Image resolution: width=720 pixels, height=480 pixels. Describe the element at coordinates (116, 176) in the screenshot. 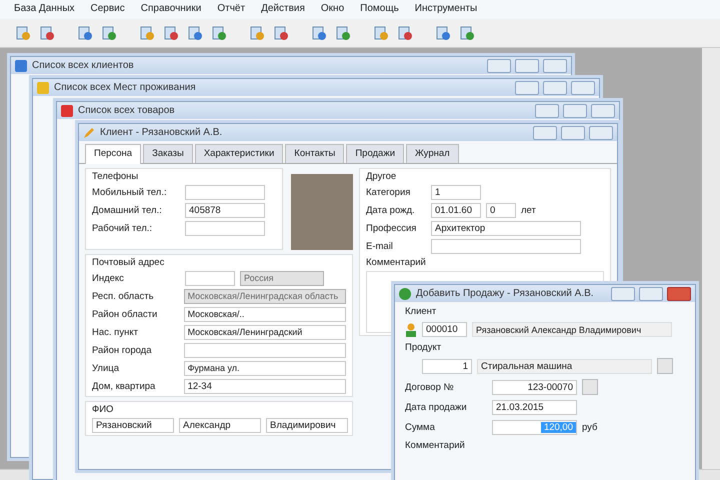

I see `group-title: Телефоны` at that location.